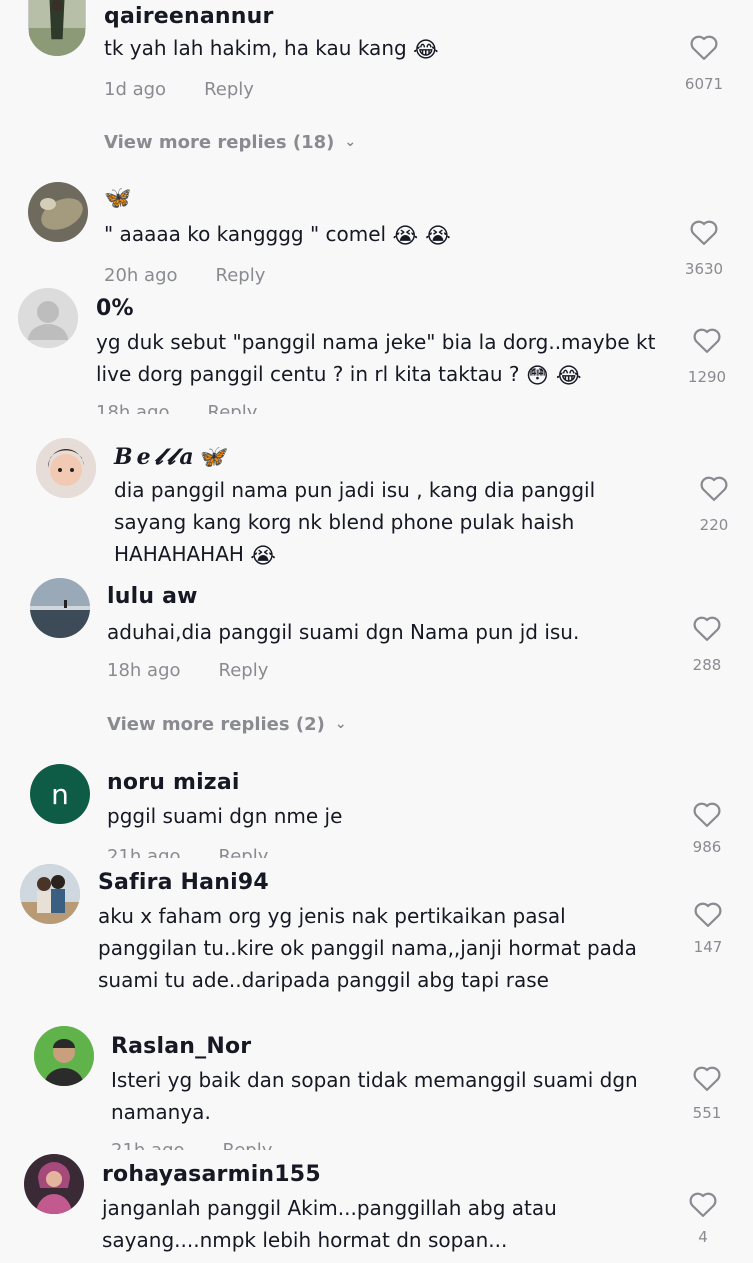 The image size is (753, 1263). I want to click on comment-body: tk yah lah hakim, ha kau kang, so click(255, 48).